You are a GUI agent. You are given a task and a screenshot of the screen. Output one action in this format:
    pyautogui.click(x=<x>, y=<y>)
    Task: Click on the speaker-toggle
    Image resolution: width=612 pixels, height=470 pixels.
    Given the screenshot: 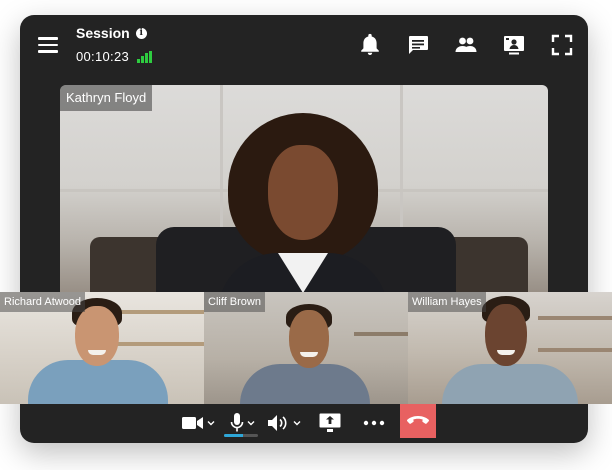 What is the action you would take?
    pyautogui.click(x=284, y=423)
    